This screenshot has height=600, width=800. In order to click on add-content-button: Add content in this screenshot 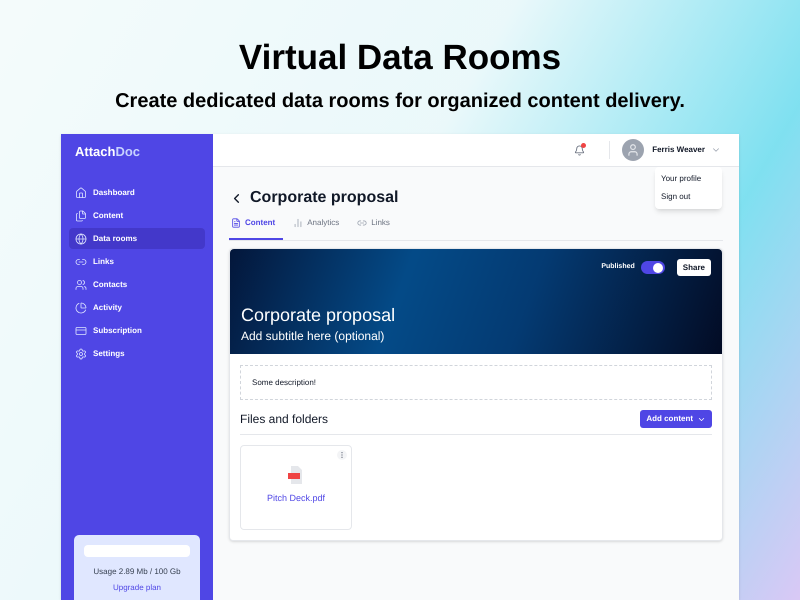, I will do `click(676, 419)`.